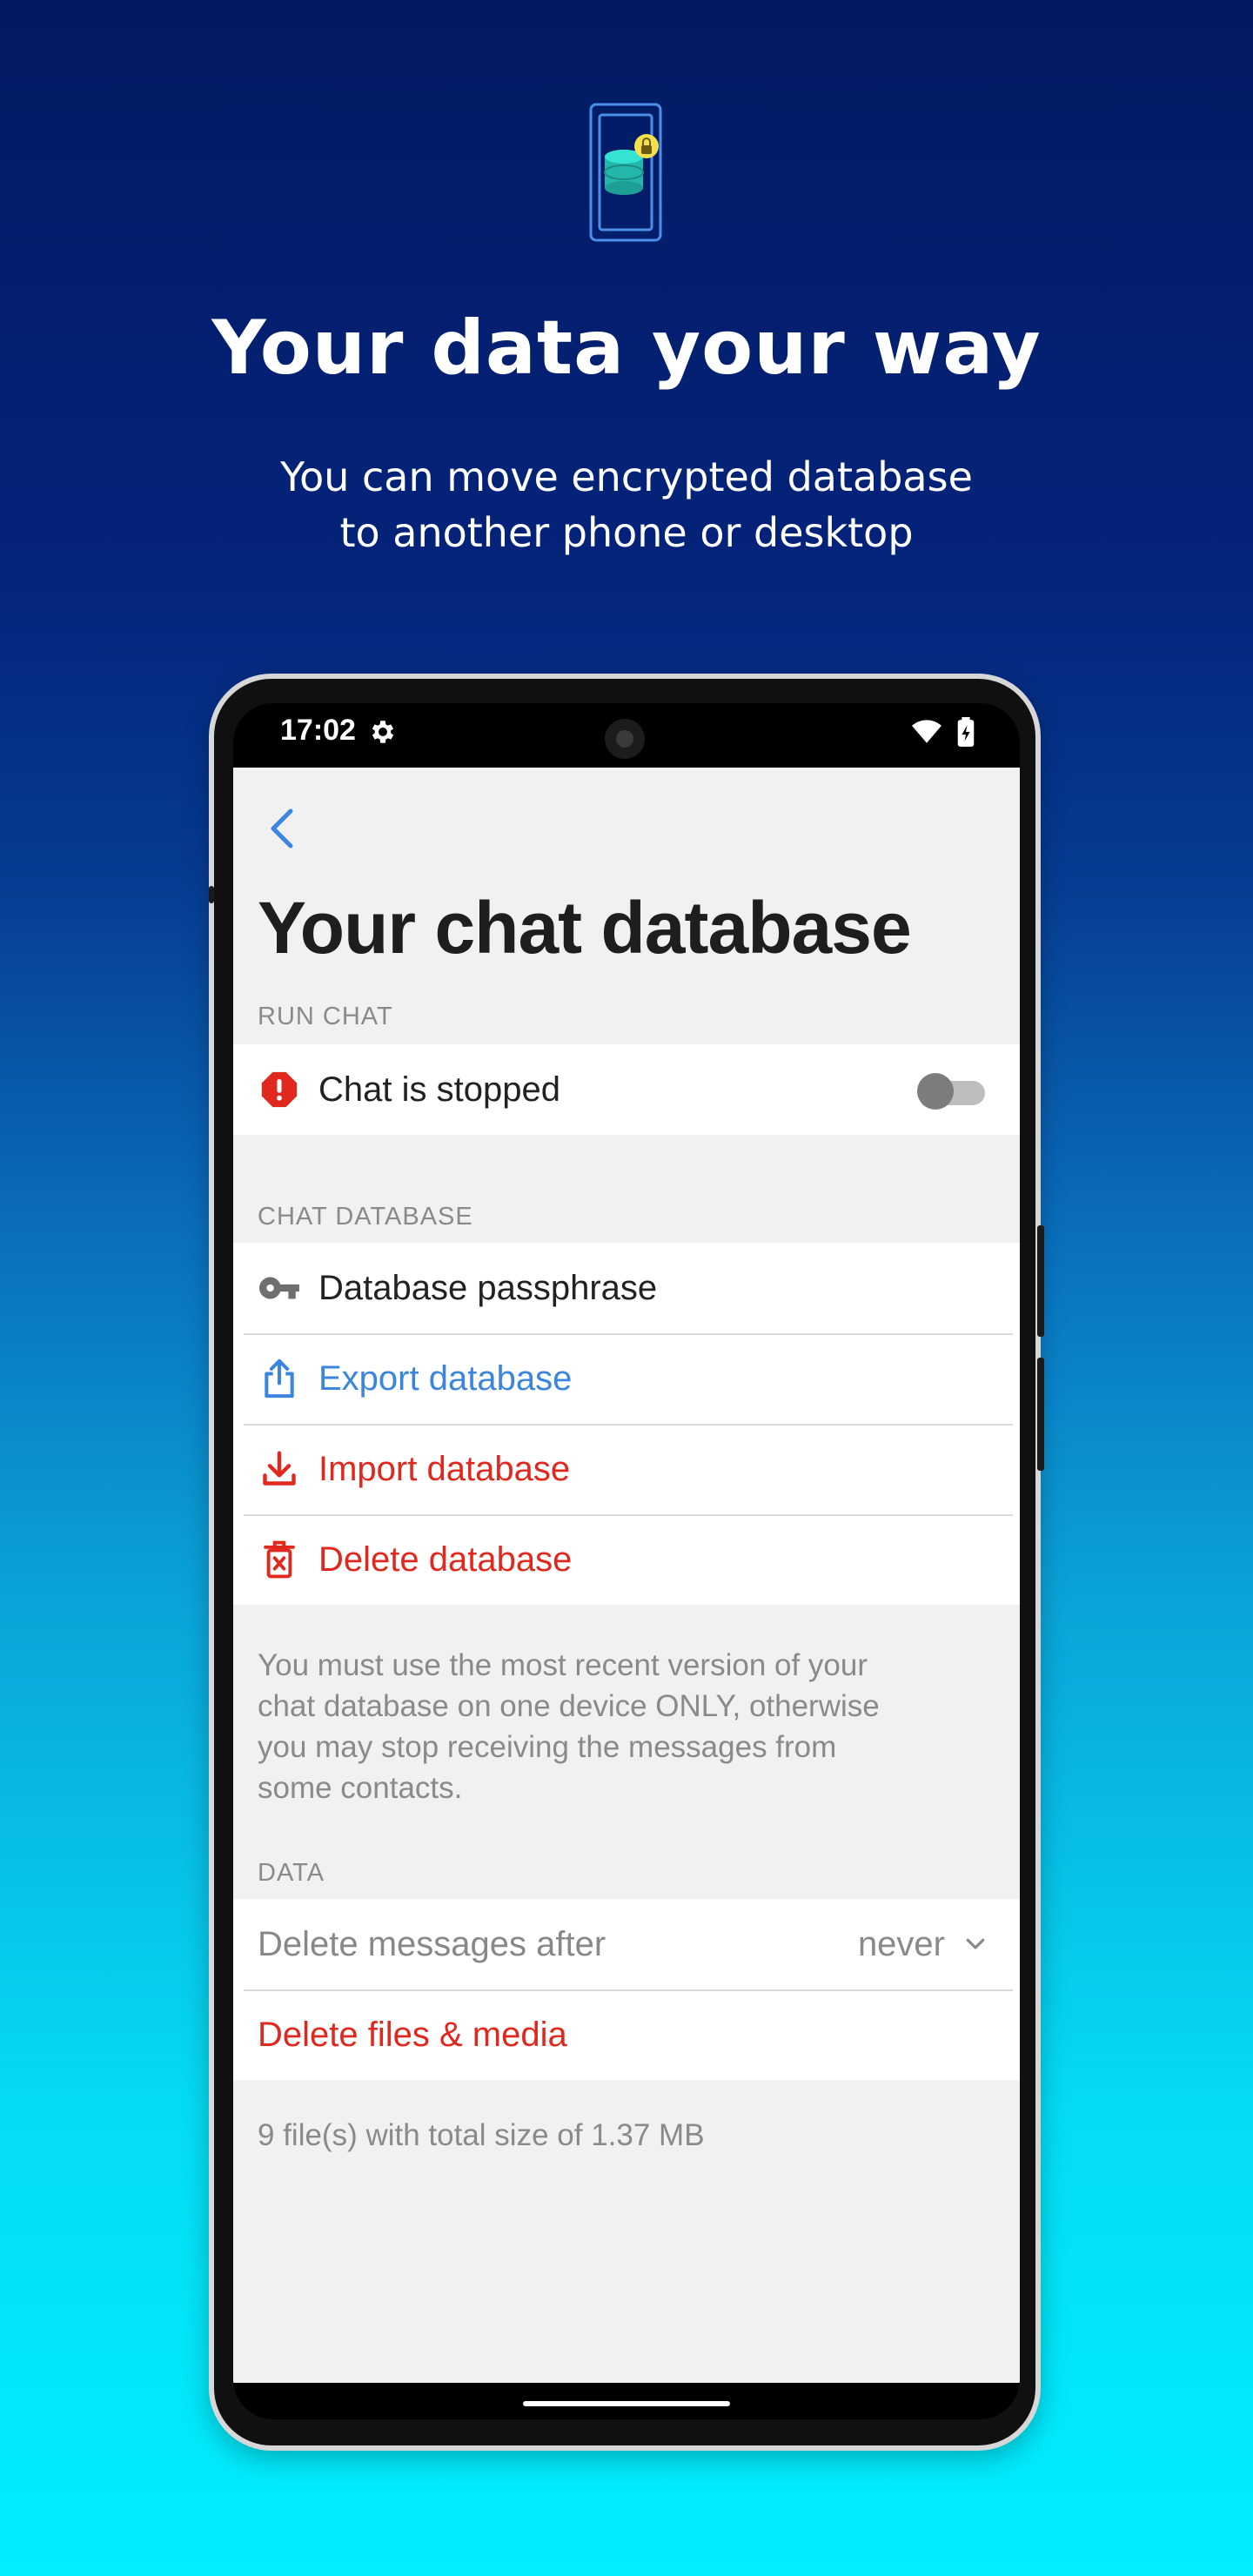 The height and width of the screenshot is (2576, 1253). What do you see at coordinates (439, 1089) in the screenshot?
I see `chat-status-label: Chat is stopped` at bounding box center [439, 1089].